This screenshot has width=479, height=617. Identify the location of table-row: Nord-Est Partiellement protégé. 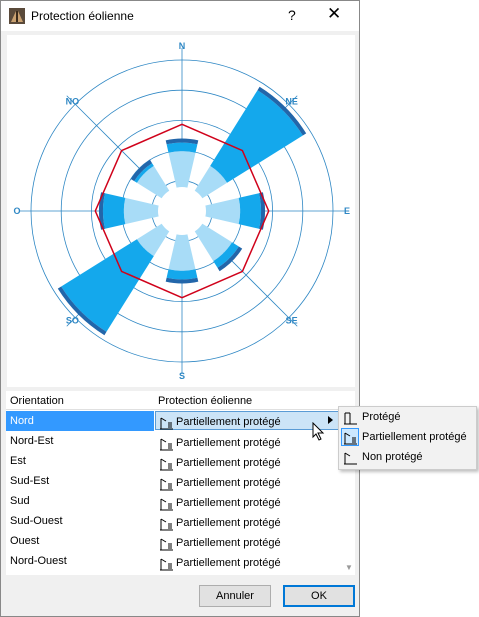
(175, 441).